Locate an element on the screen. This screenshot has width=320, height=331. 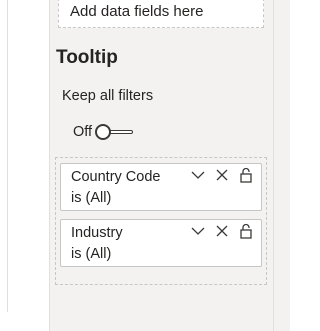
keep-filters-toggle-row: Off is located at coordinates (104, 132).